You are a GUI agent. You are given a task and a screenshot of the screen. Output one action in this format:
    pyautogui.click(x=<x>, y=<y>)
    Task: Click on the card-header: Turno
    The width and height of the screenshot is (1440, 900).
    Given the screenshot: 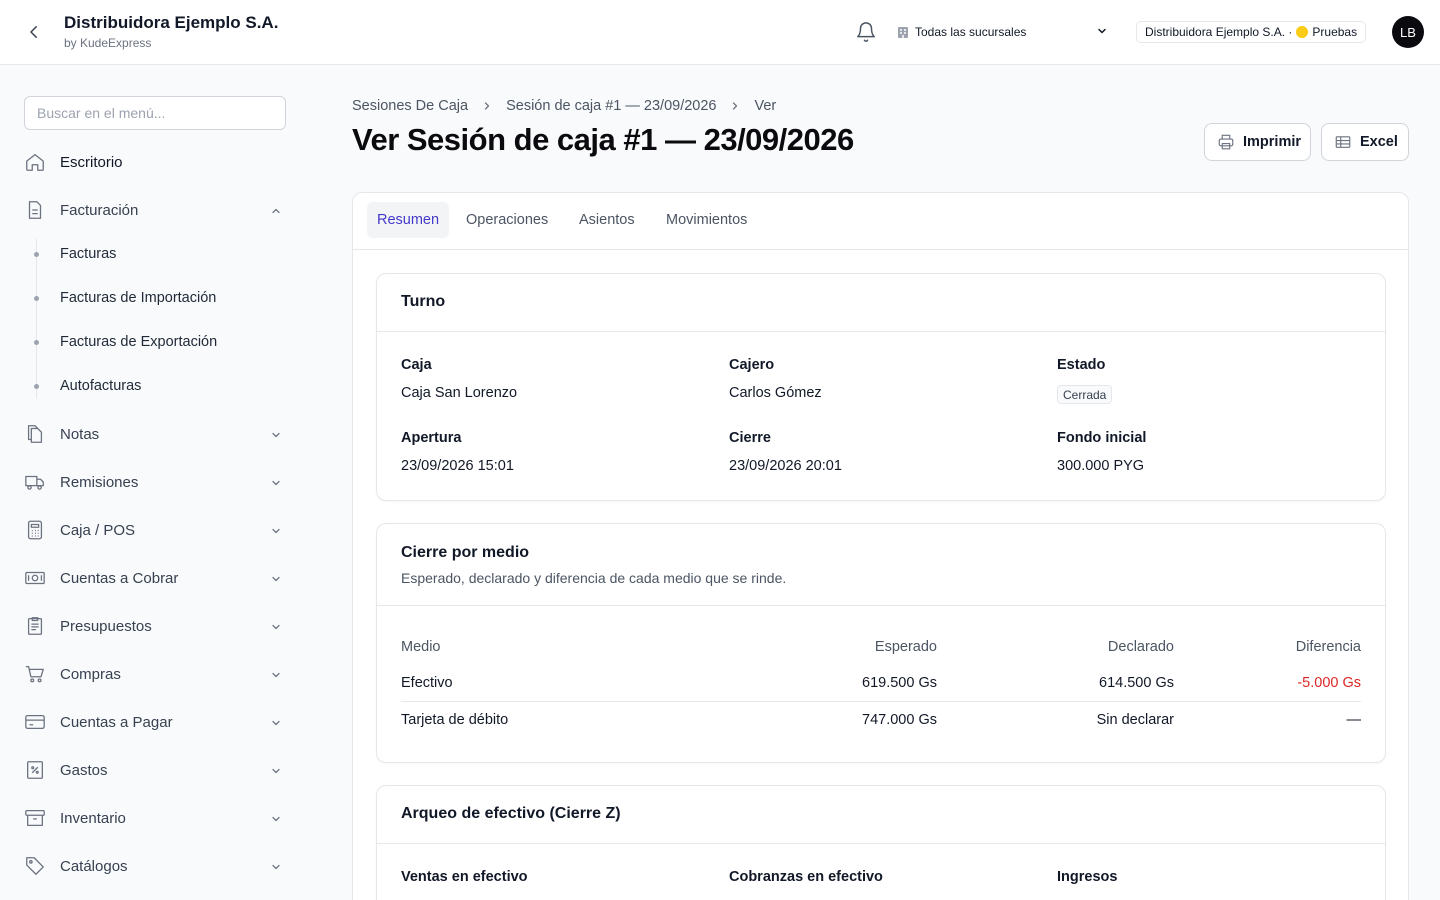 What is the action you would take?
    pyautogui.click(x=881, y=303)
    